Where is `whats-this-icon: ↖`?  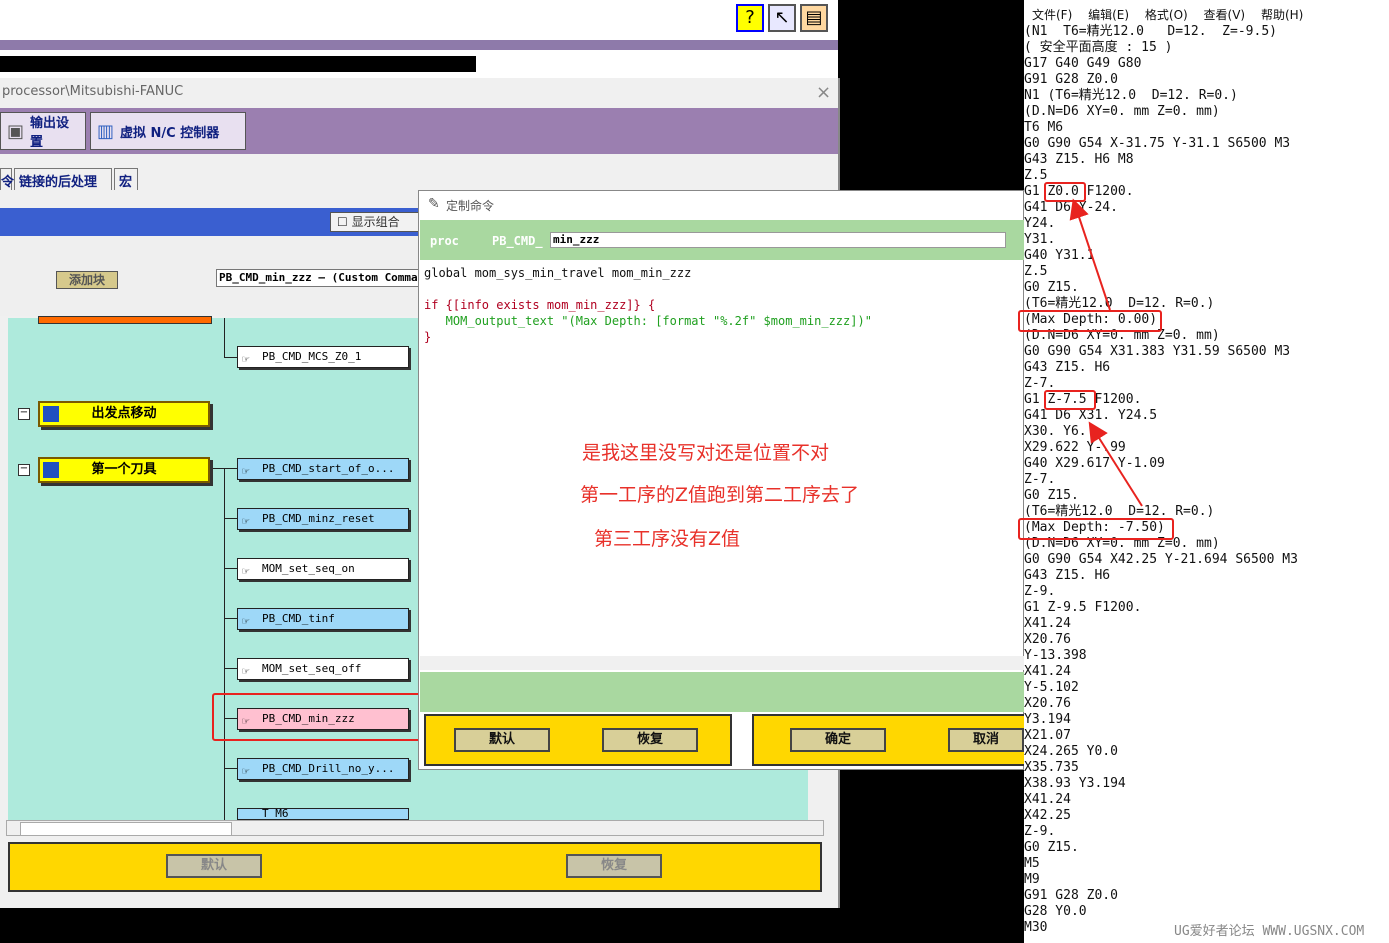 whats-this-icon: ↖ is located at coordinates (782, 18).